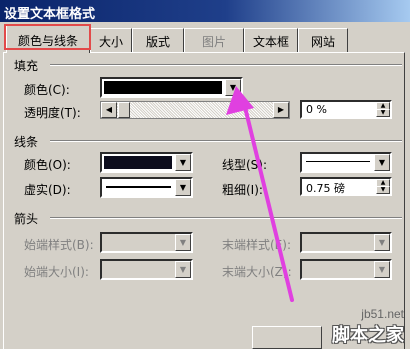 The image size is (410, 349). Describe the element at coordinates (214, 40) in the screenshot. I see `tab-picture: 图片` at that location.